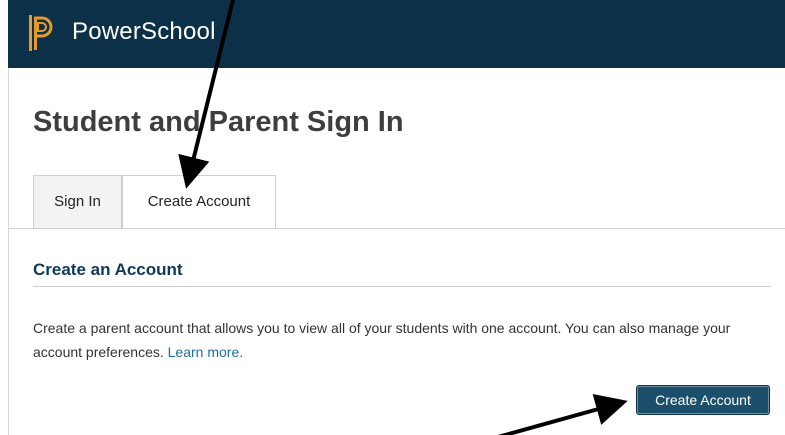 The width and height of the screenshot is (785, 435). Describe the element at coordinates (41, 33) in the screenshot. I see `powerschool-logo-icon` at that location.